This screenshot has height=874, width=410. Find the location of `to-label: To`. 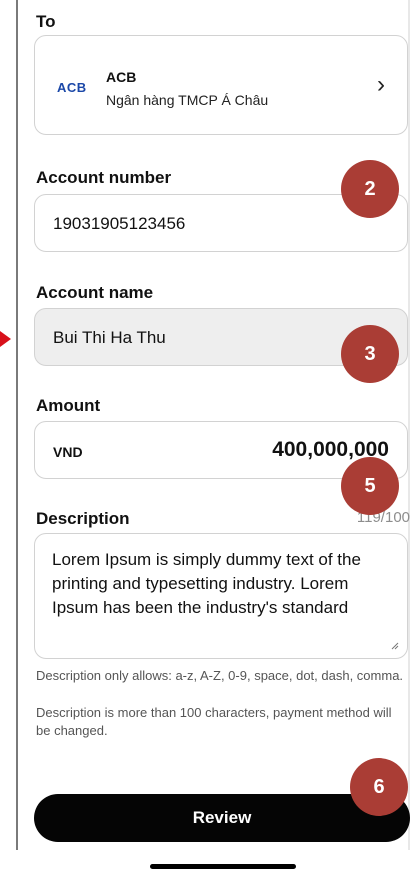

to-label: To is located at coordinates (46, 21).